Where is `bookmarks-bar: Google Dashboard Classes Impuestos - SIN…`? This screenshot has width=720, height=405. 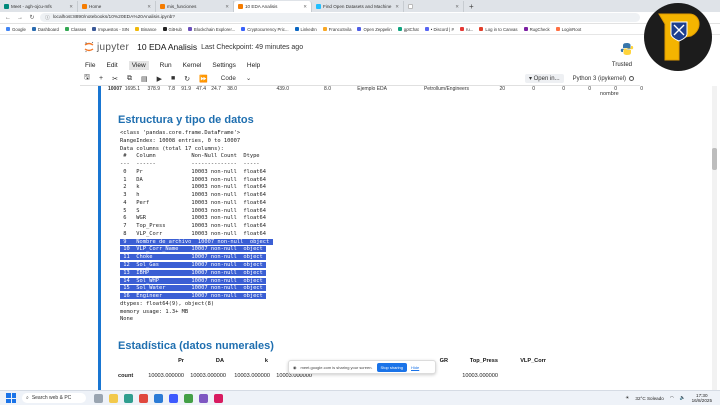
bookmarks-bar: Google Dashboard Classes Impuestos - SIN… is located at coordinates (360, 29).